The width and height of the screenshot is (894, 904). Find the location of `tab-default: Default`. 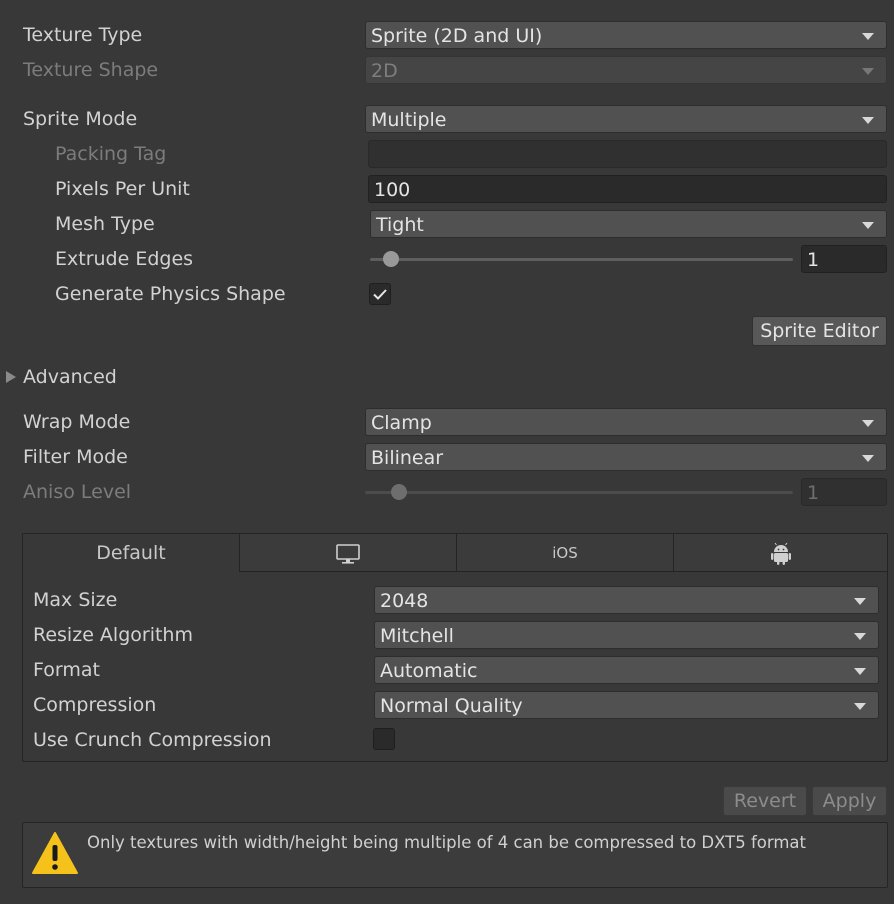

tab-default: Default is located at coordinates (131, 553).